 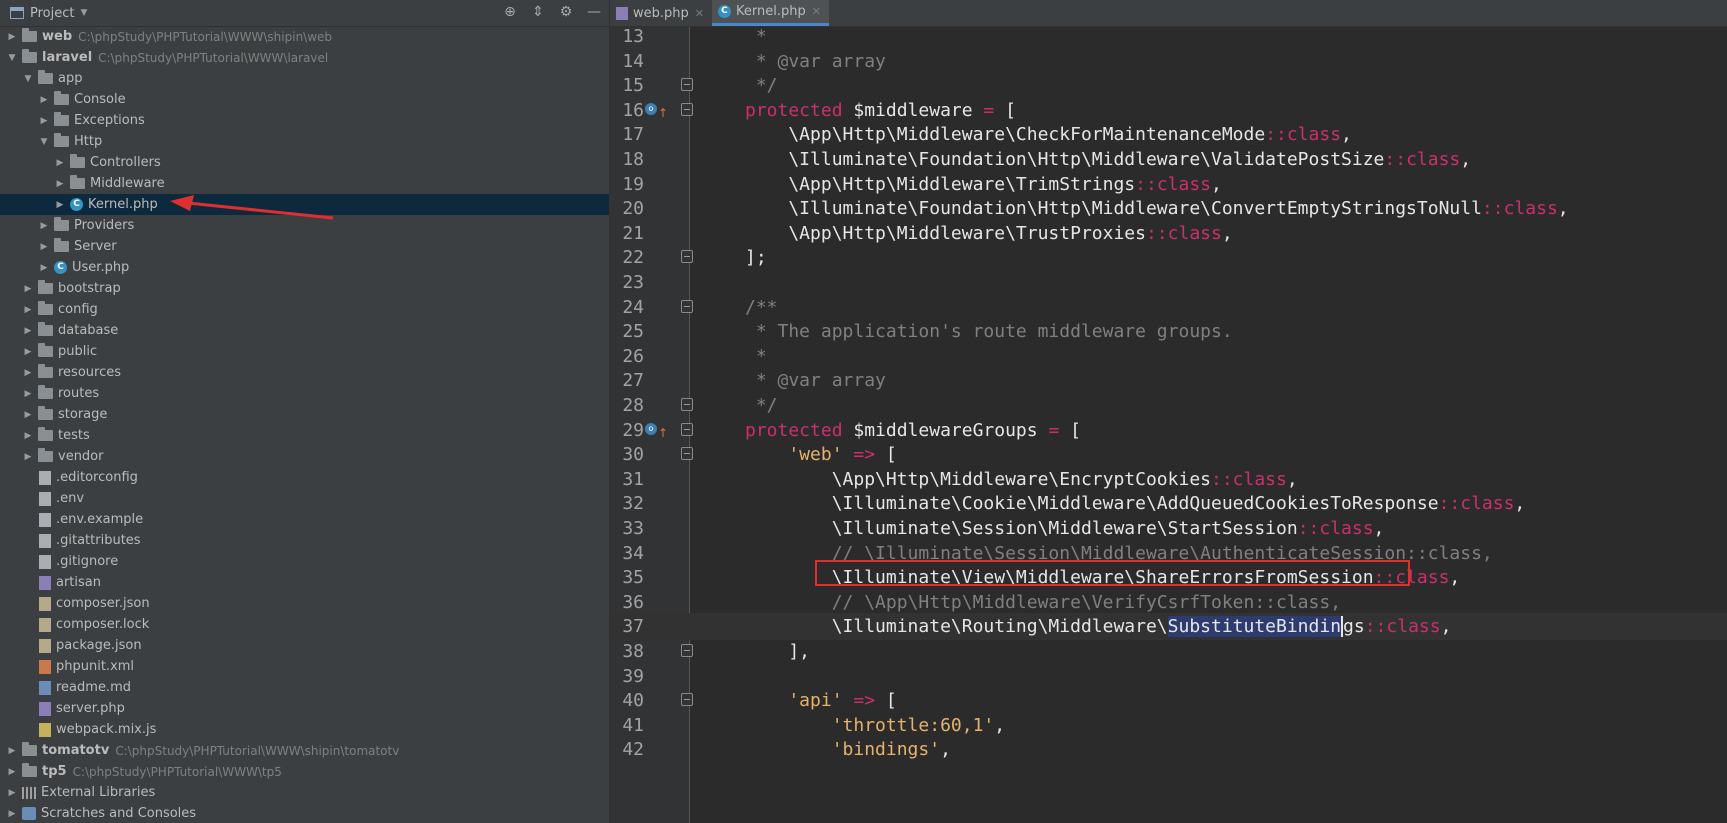 I want to click on tree-item: ▶ tp5 C:\phpStudy\PHPTutorial\WWW\tp5, so click(x=304, y=771).